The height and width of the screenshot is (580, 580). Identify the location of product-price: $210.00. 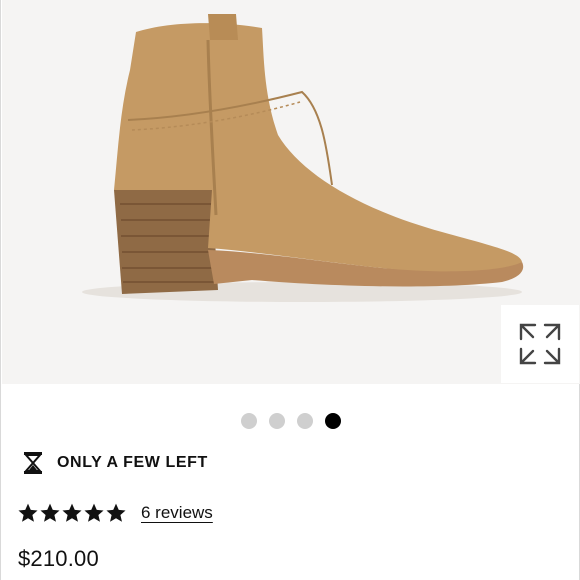
(58, 558).